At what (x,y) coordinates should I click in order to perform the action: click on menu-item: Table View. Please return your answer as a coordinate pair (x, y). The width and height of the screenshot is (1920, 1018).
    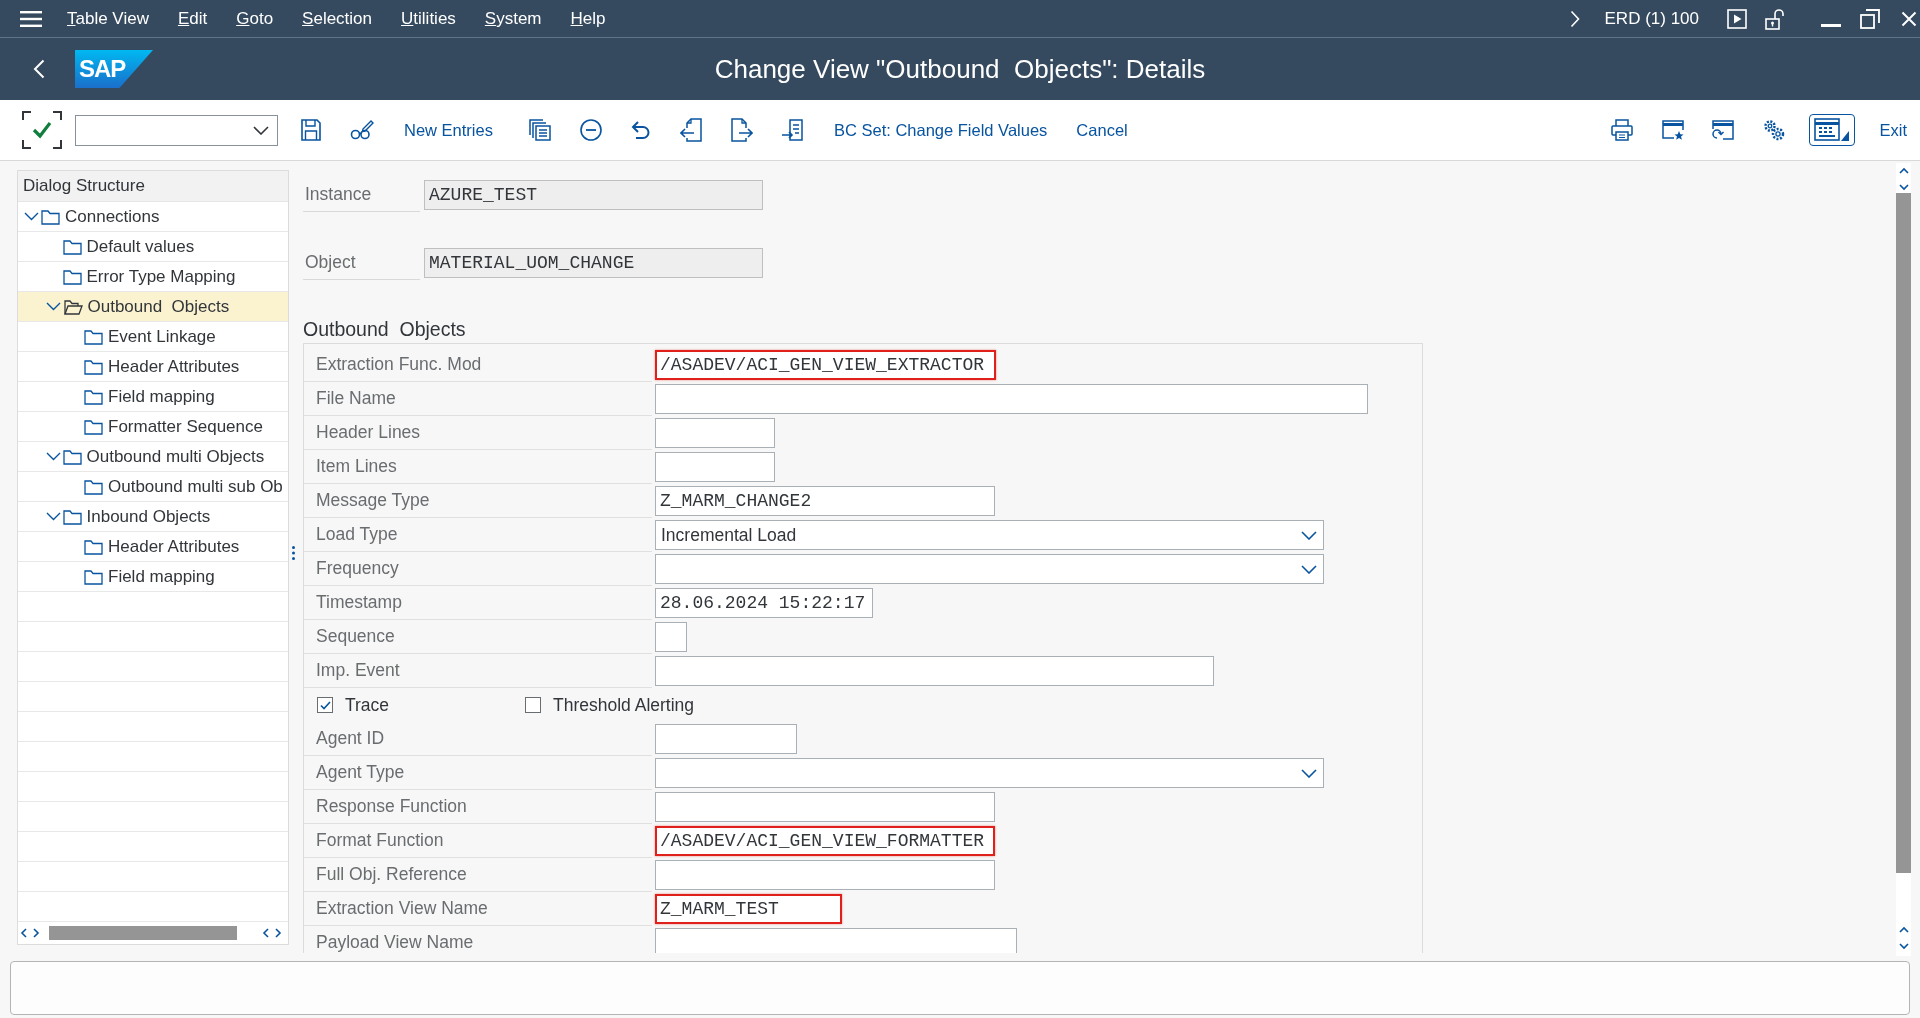
    Looking at the image, I should click on (108, 18).